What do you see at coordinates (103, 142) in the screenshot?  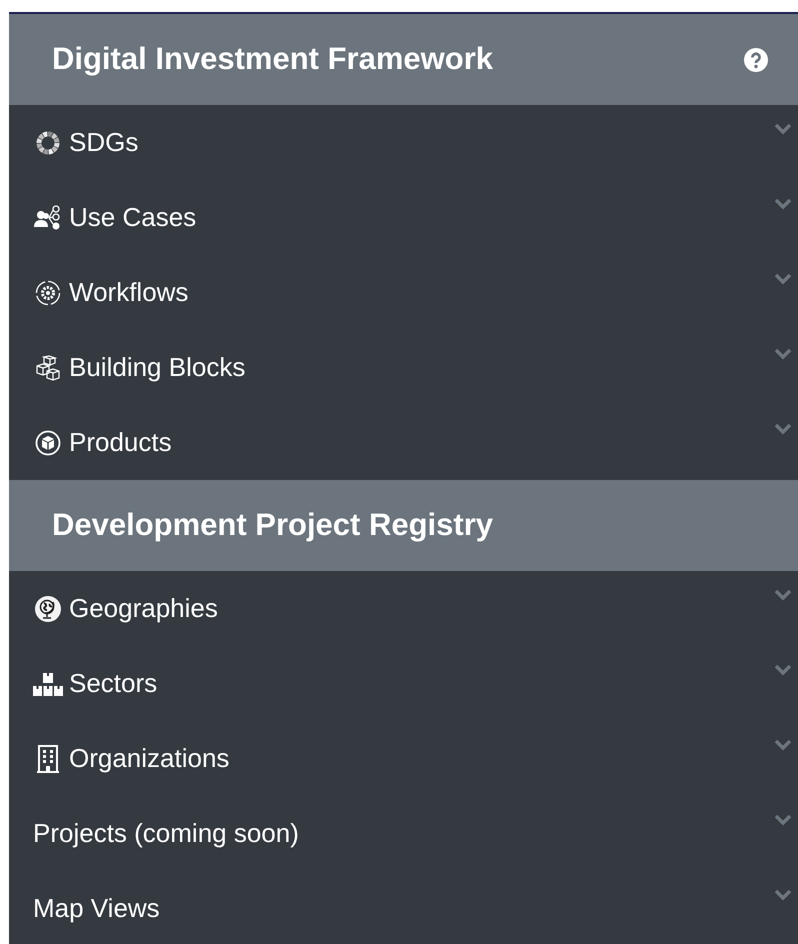 I see `menu-item: SDGs` at bounding box center [103, 142].